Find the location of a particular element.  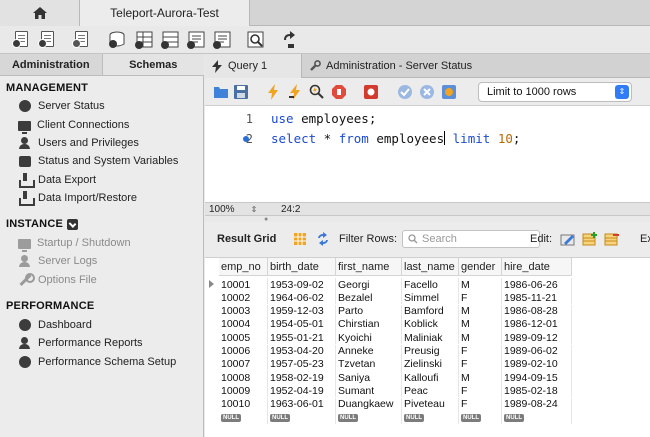

table-cell: Maliniak is located at coordinates (430, 338).